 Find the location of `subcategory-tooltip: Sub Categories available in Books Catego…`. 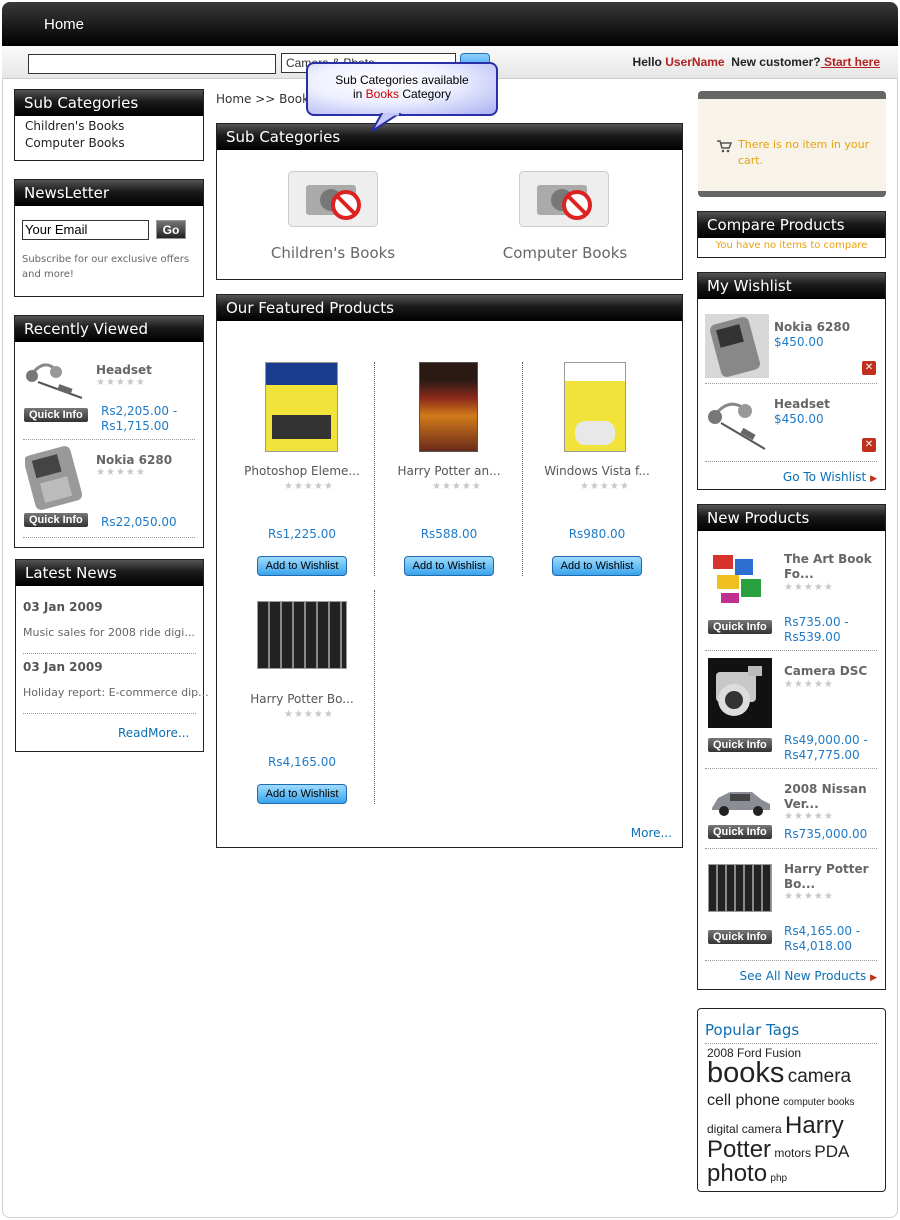

subcategory-tooltip: Sub Categories available in Books Catego… is located at coordinates (402, 89).